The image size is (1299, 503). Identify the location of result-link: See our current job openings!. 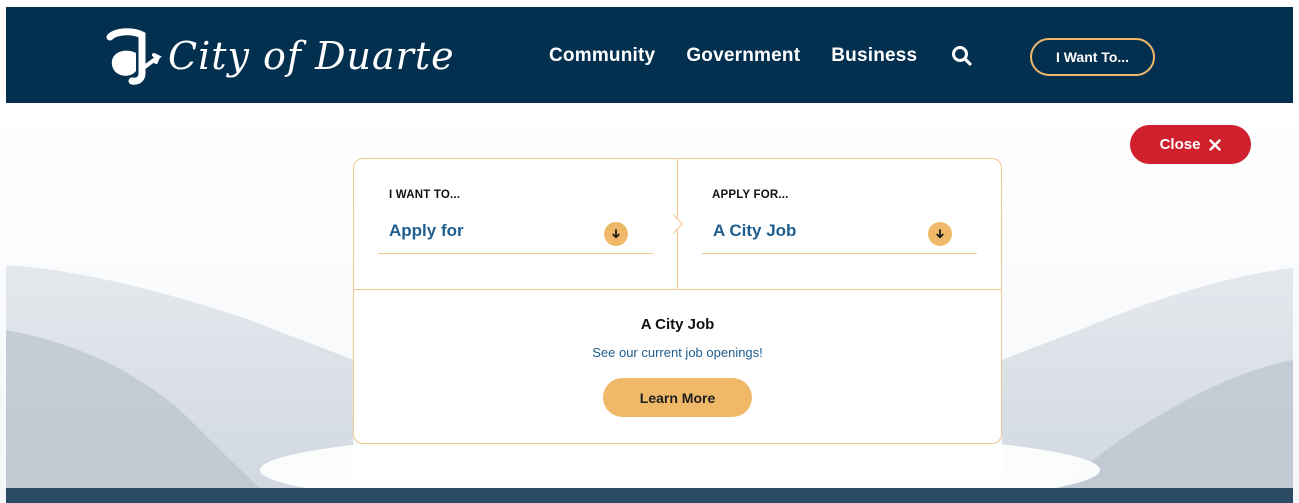
(677, 352).